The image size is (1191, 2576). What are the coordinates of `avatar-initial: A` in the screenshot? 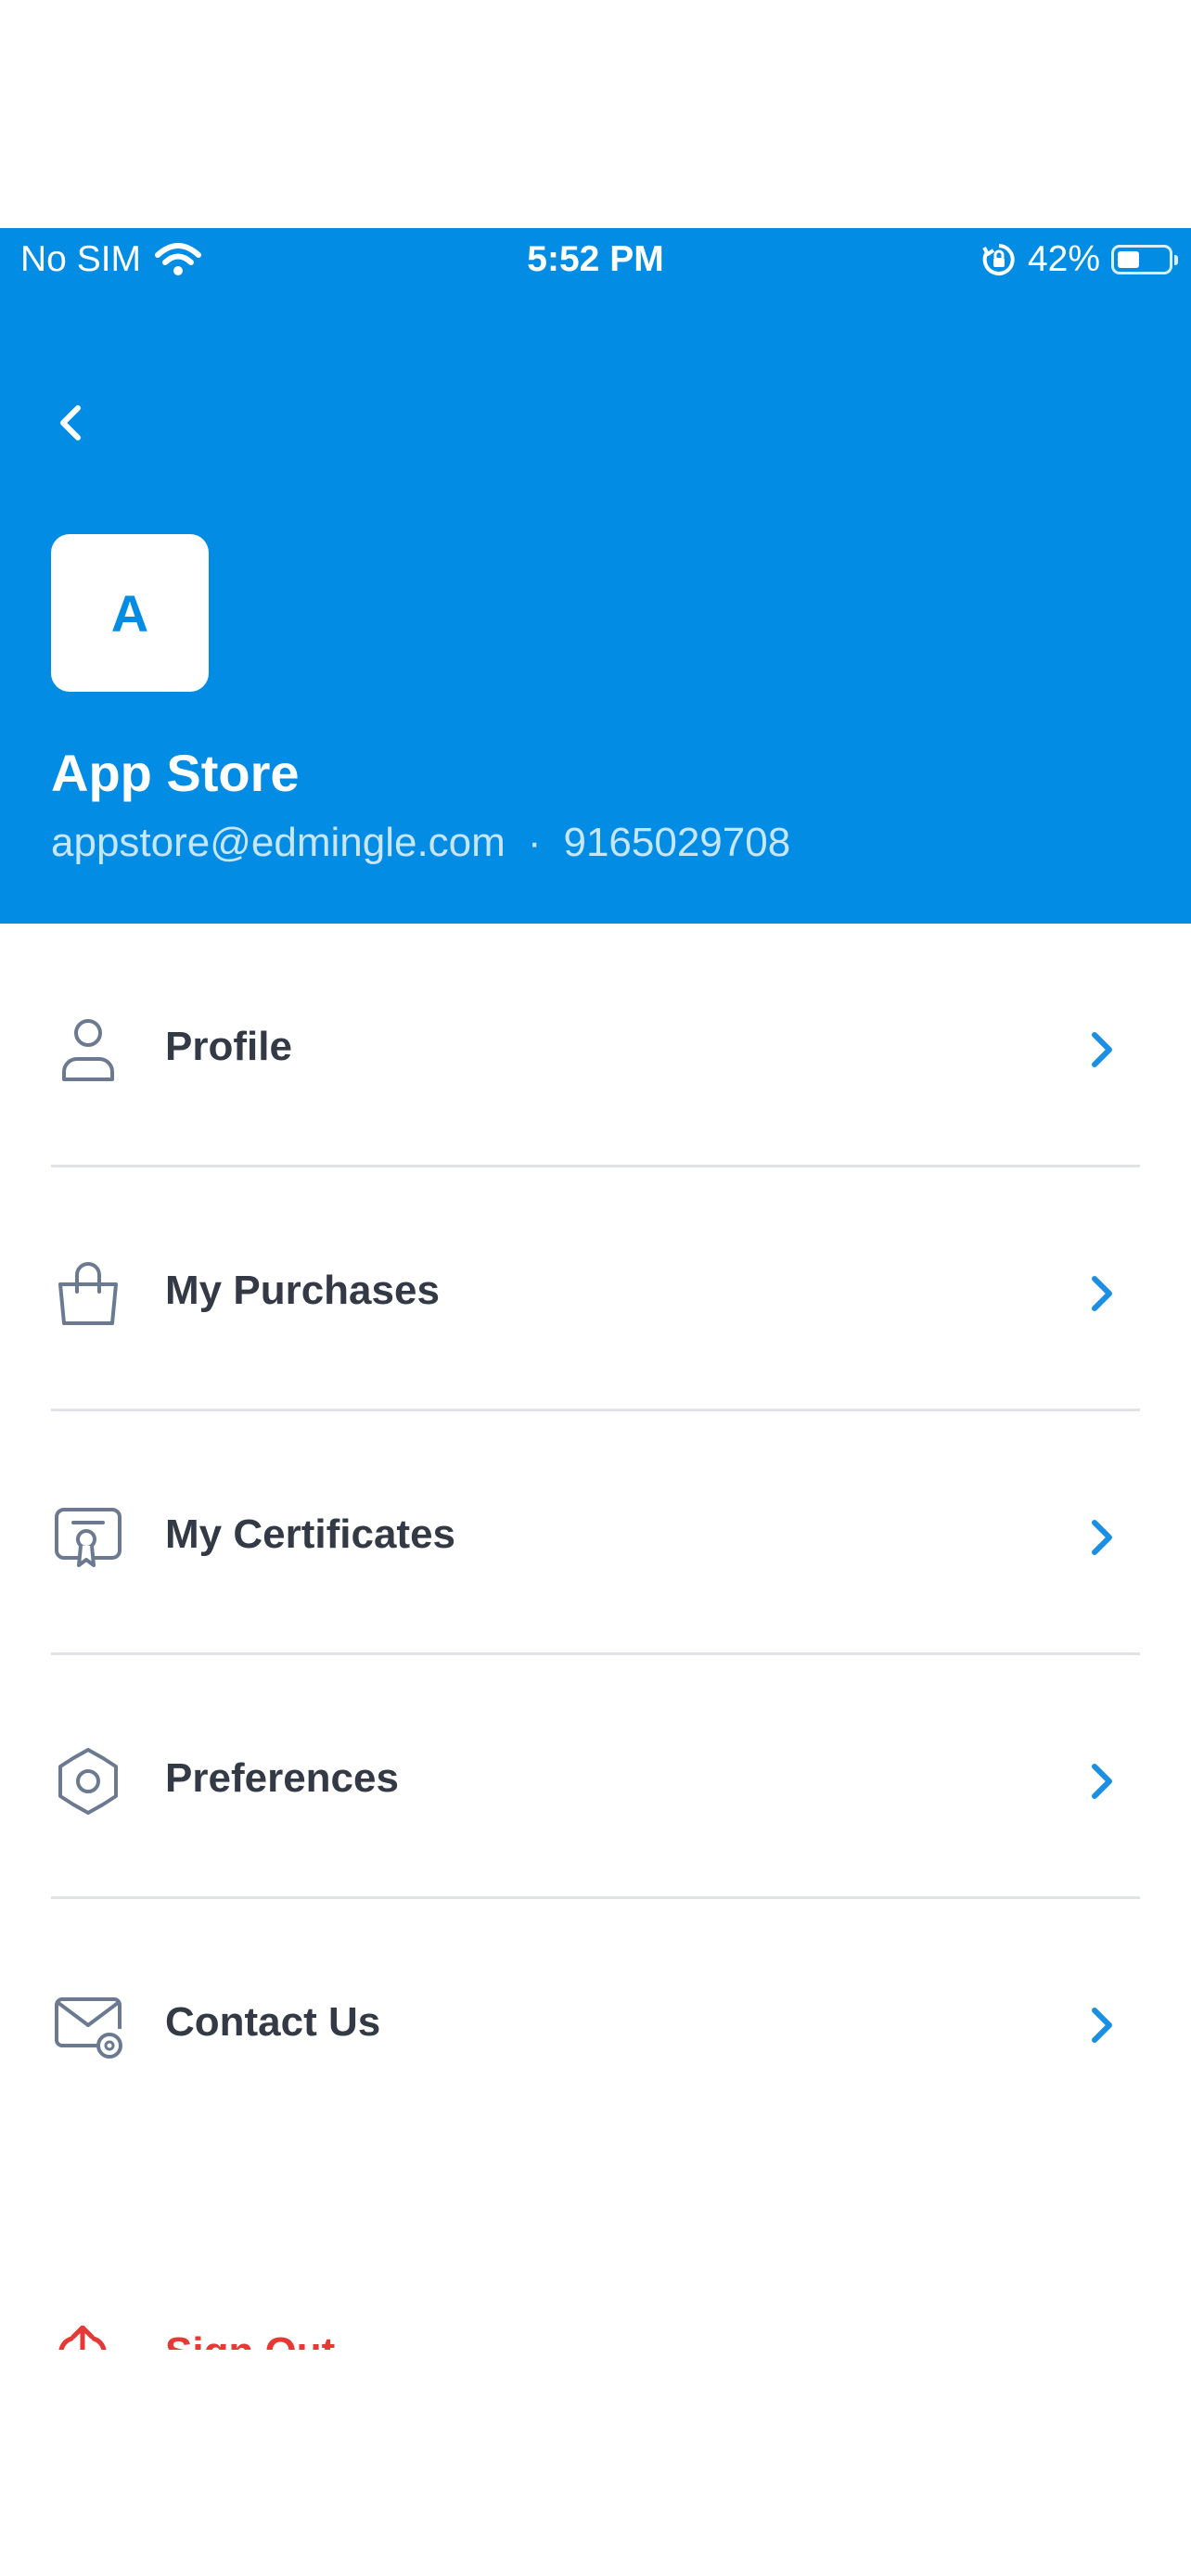 It's located at (129, 613).